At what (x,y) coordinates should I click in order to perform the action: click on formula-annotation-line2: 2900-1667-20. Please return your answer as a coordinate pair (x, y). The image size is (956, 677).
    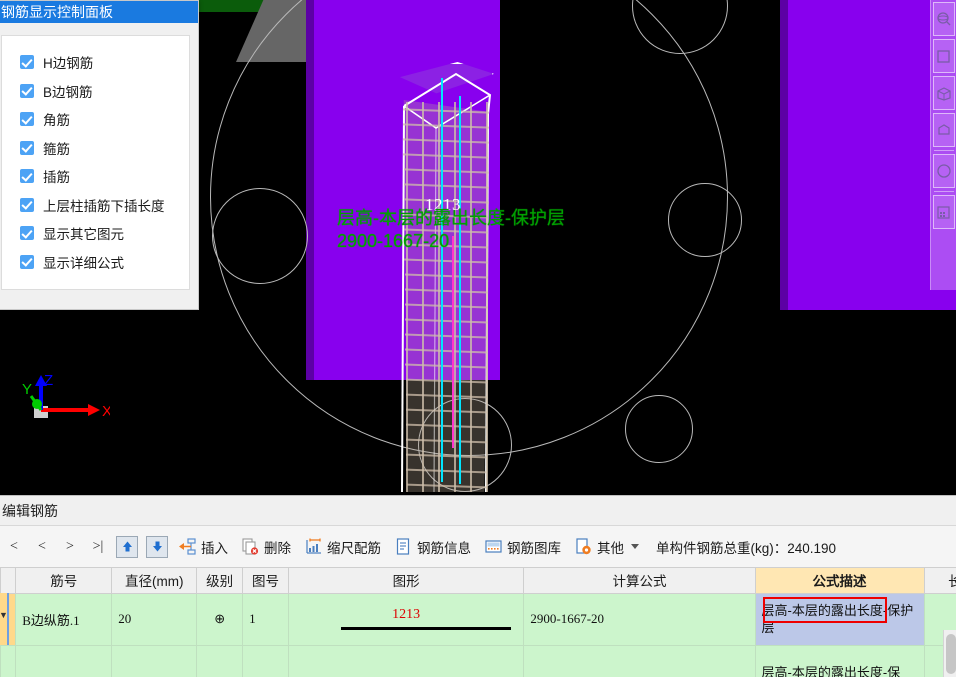
    Looking at the image, I should click on (393, 241).